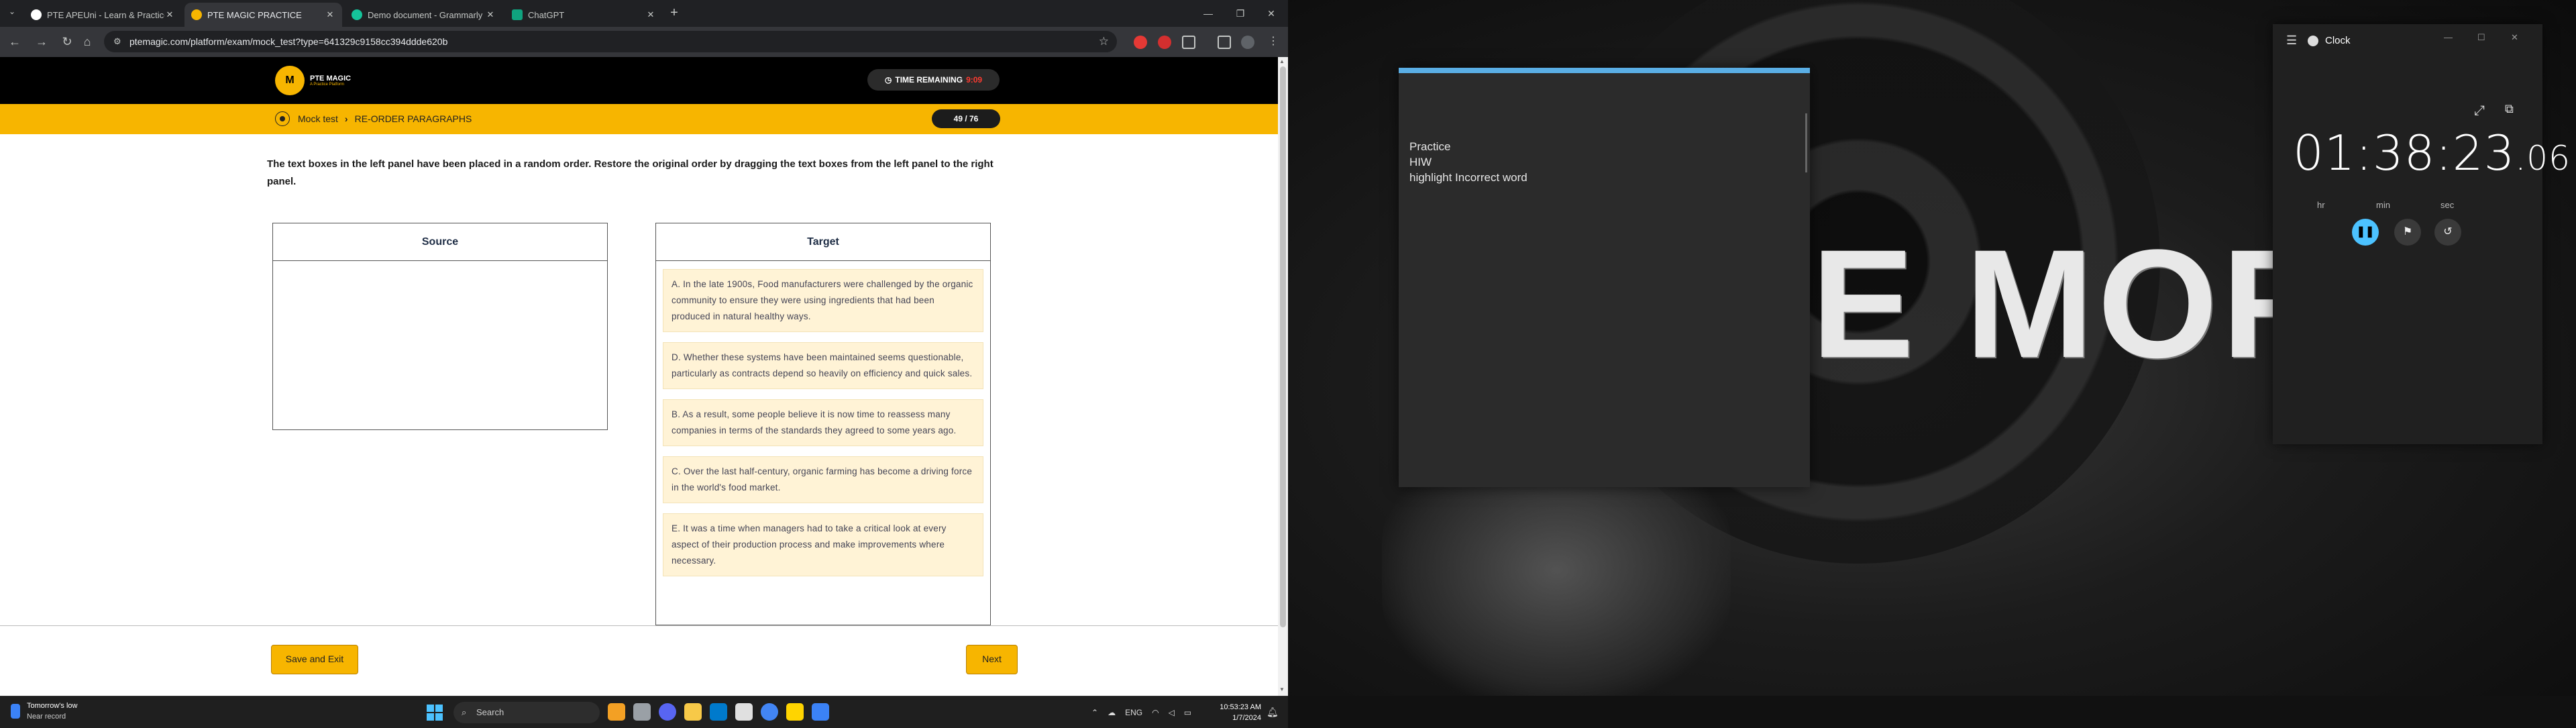  I want to click on next-button: Next, so click(992, 660).